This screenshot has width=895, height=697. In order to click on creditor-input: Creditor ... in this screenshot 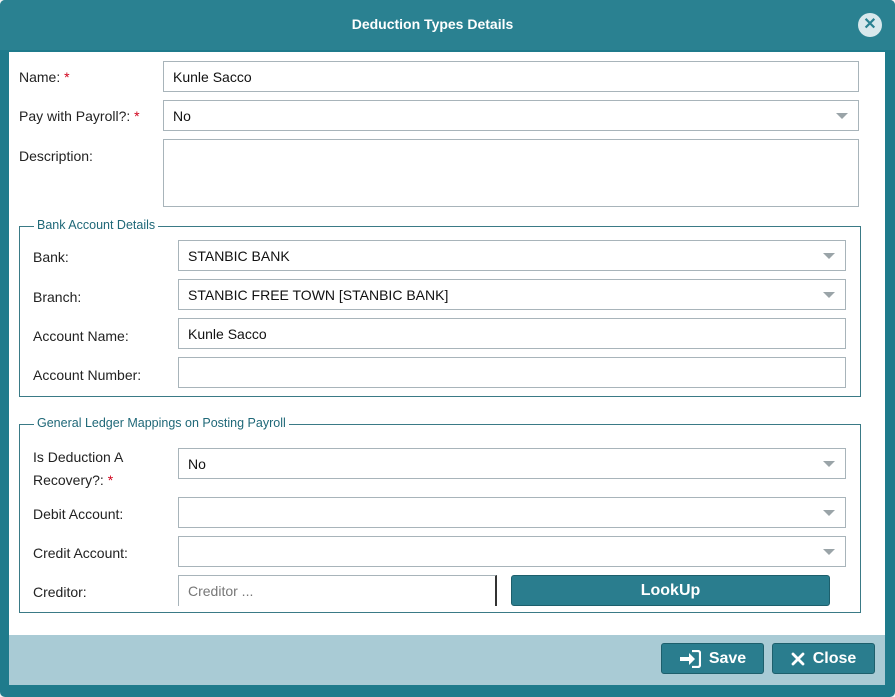, I will do `click(337, 590)`.